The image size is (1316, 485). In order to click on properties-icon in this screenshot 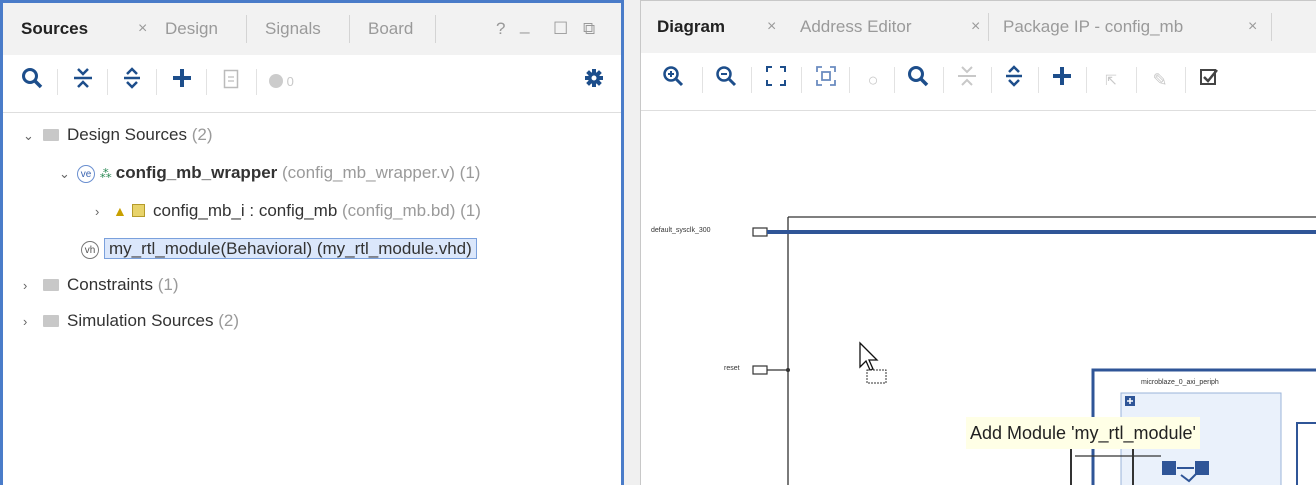, I will do `click(231, 82)`.